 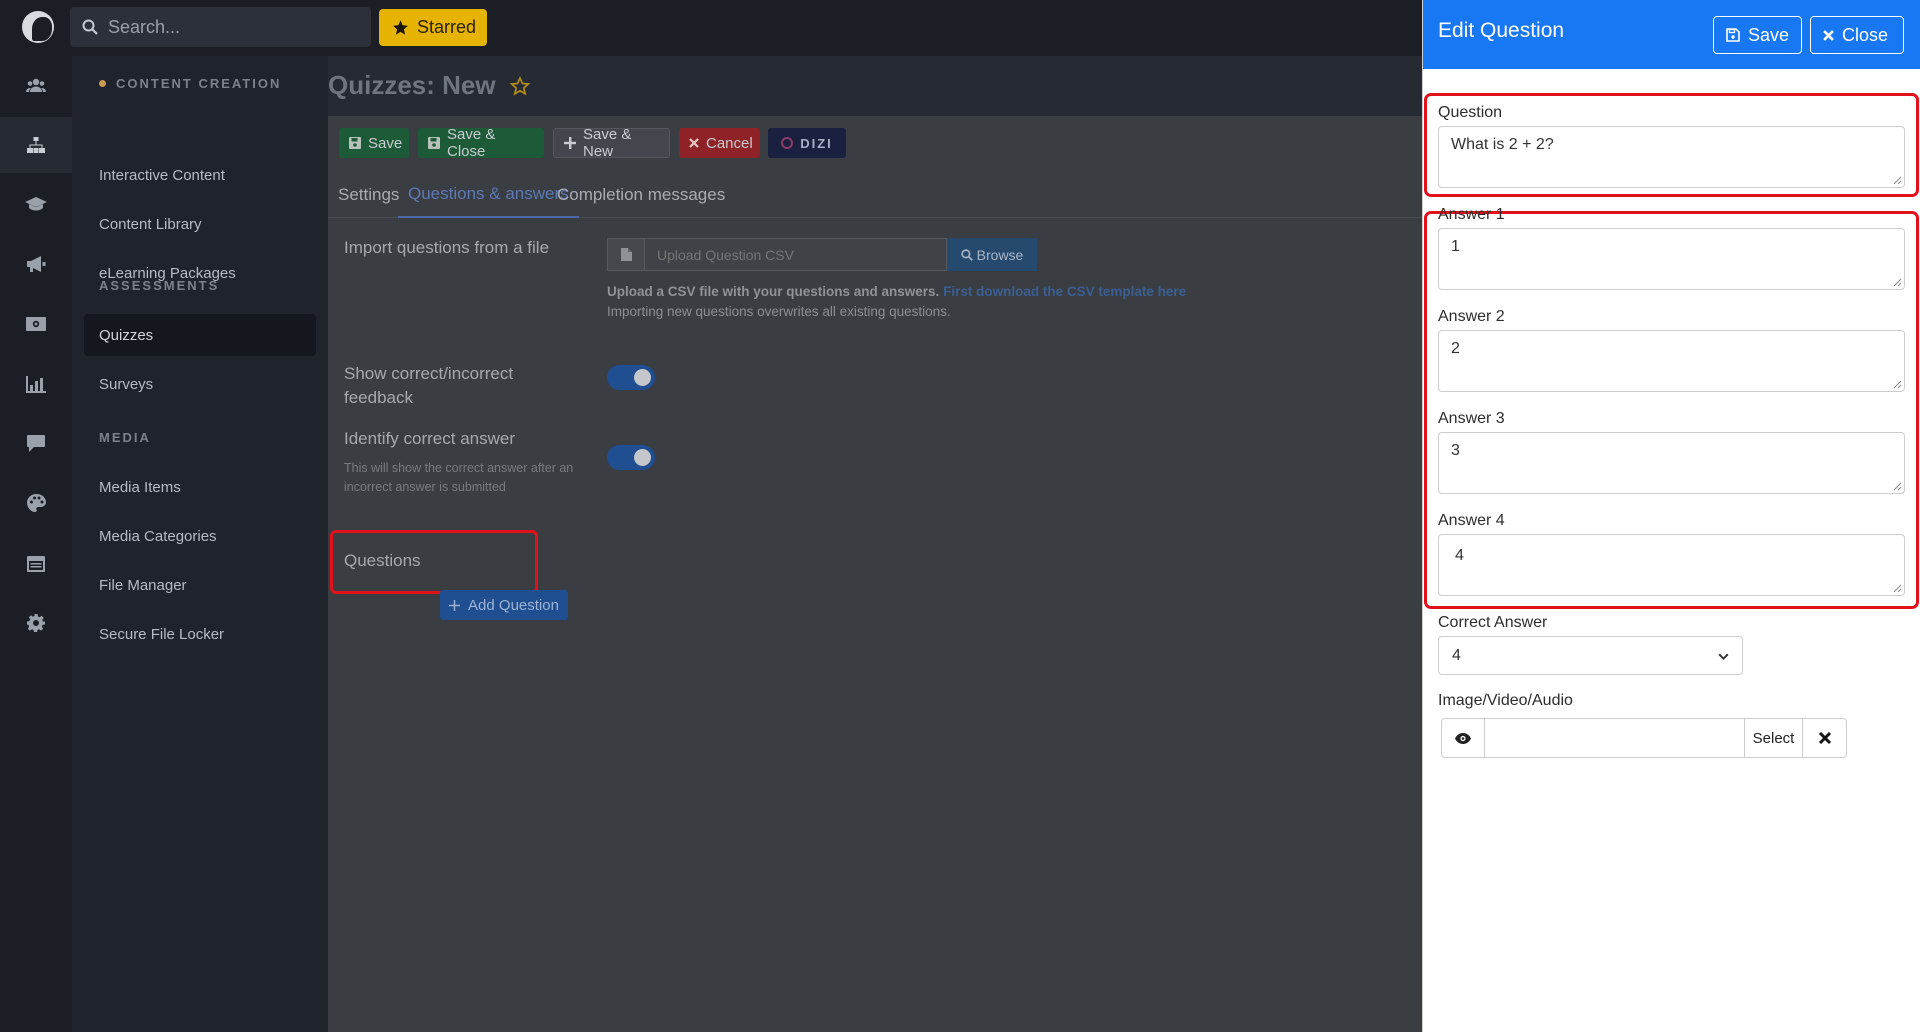 What do you see at coordinates (641, 195) in the screenshot?
I see `tab-completion-messages: Completion messages` at bounding box center [641, 195].